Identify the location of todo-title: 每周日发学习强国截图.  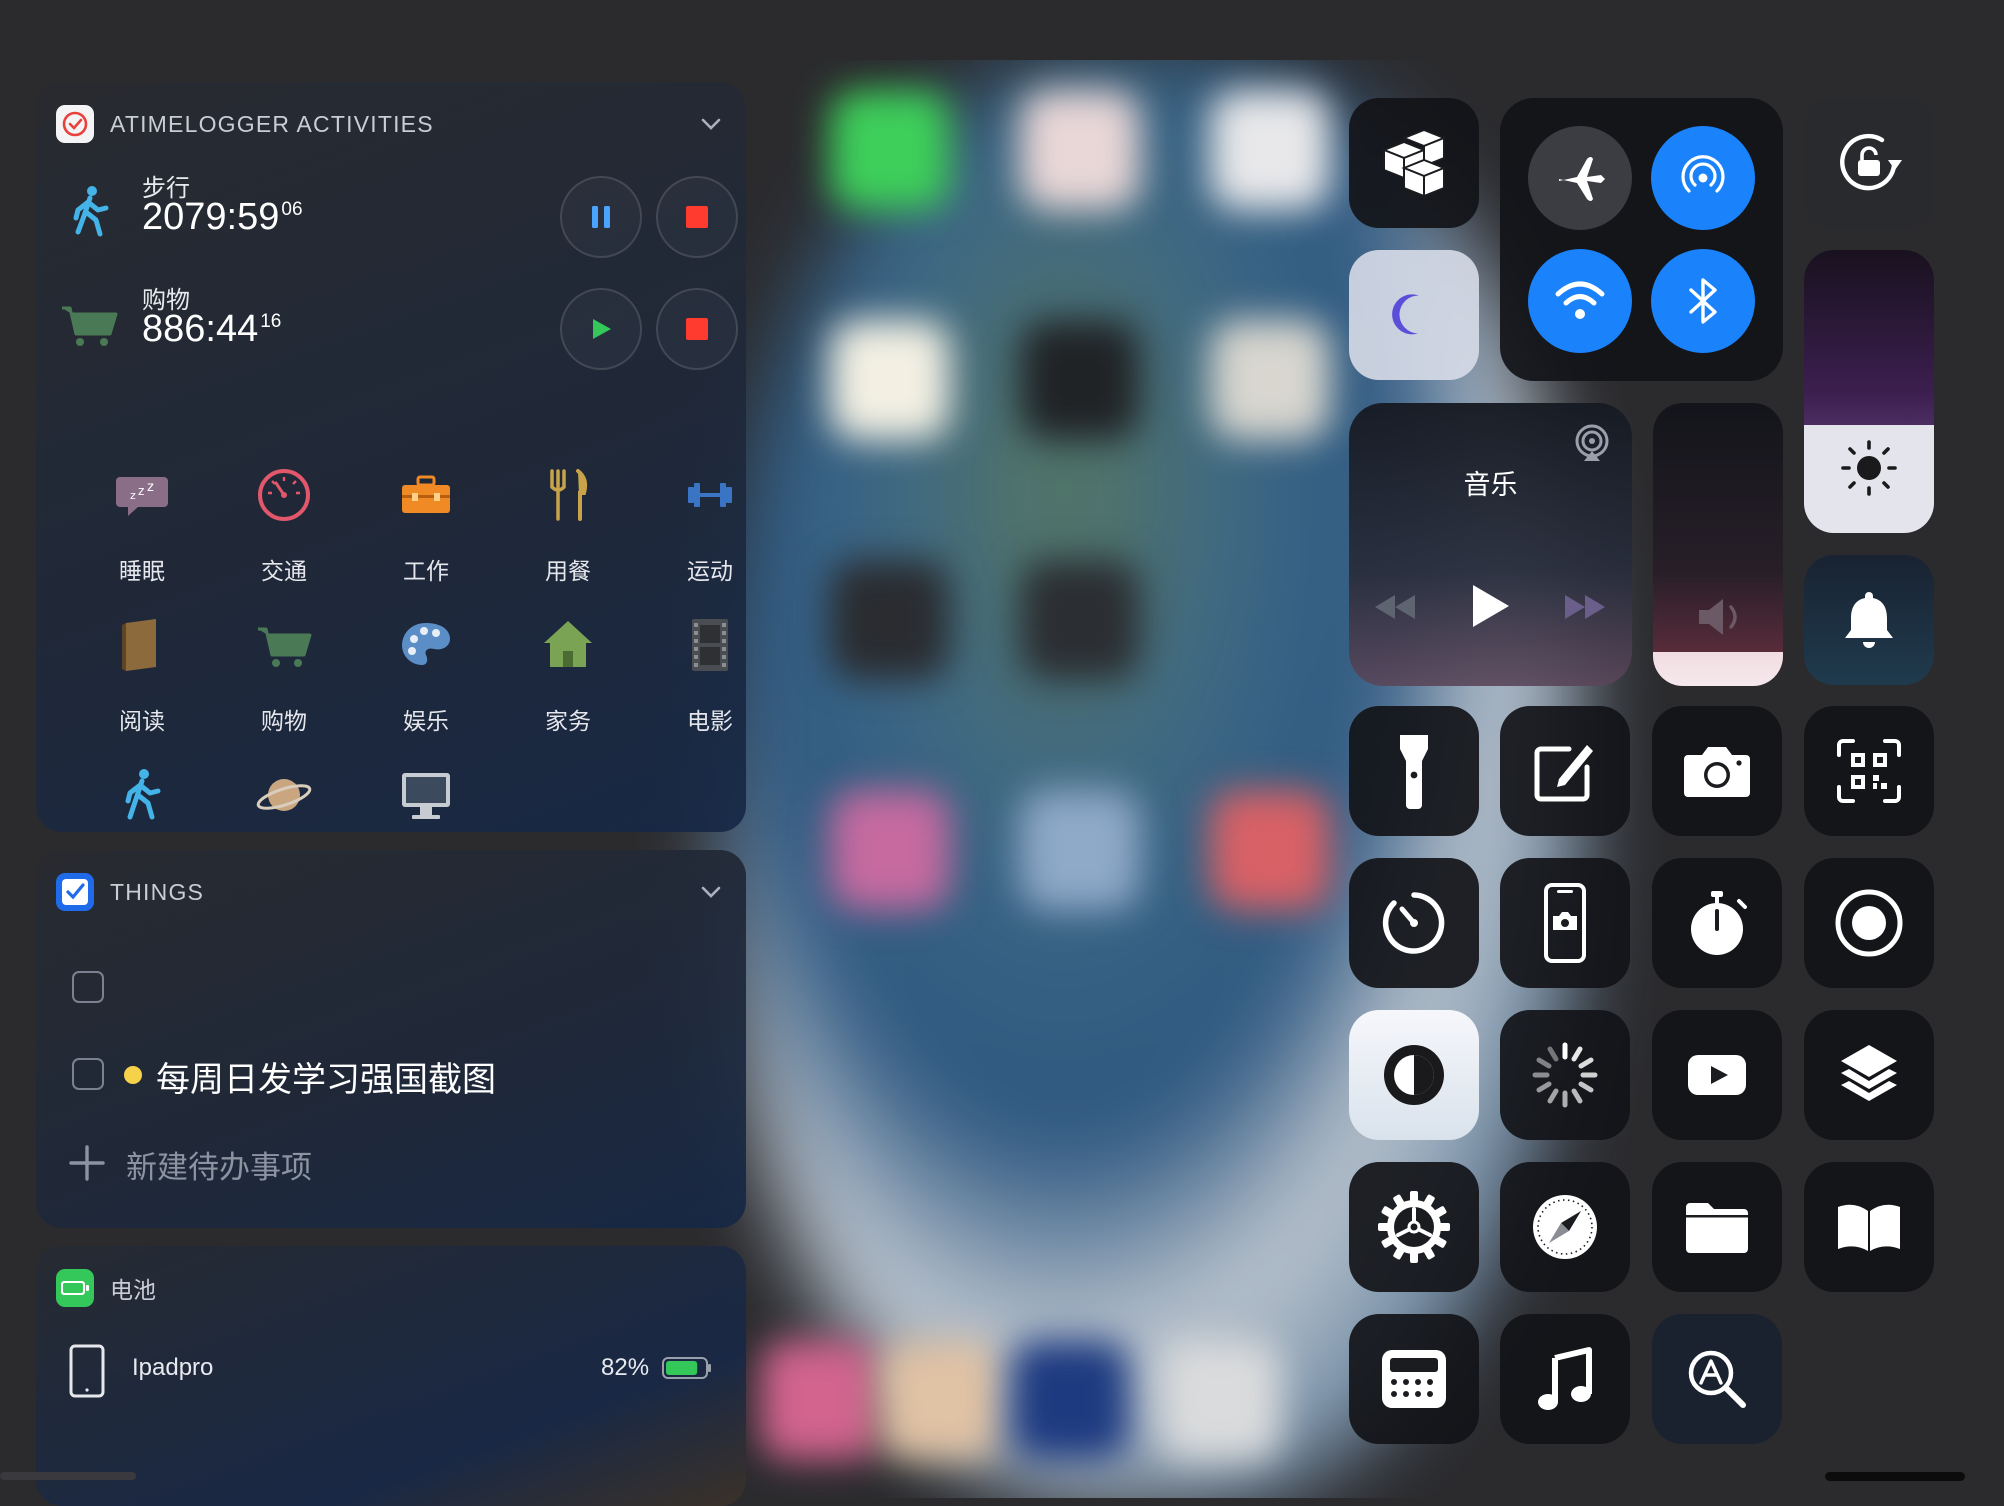
(326, 1076).